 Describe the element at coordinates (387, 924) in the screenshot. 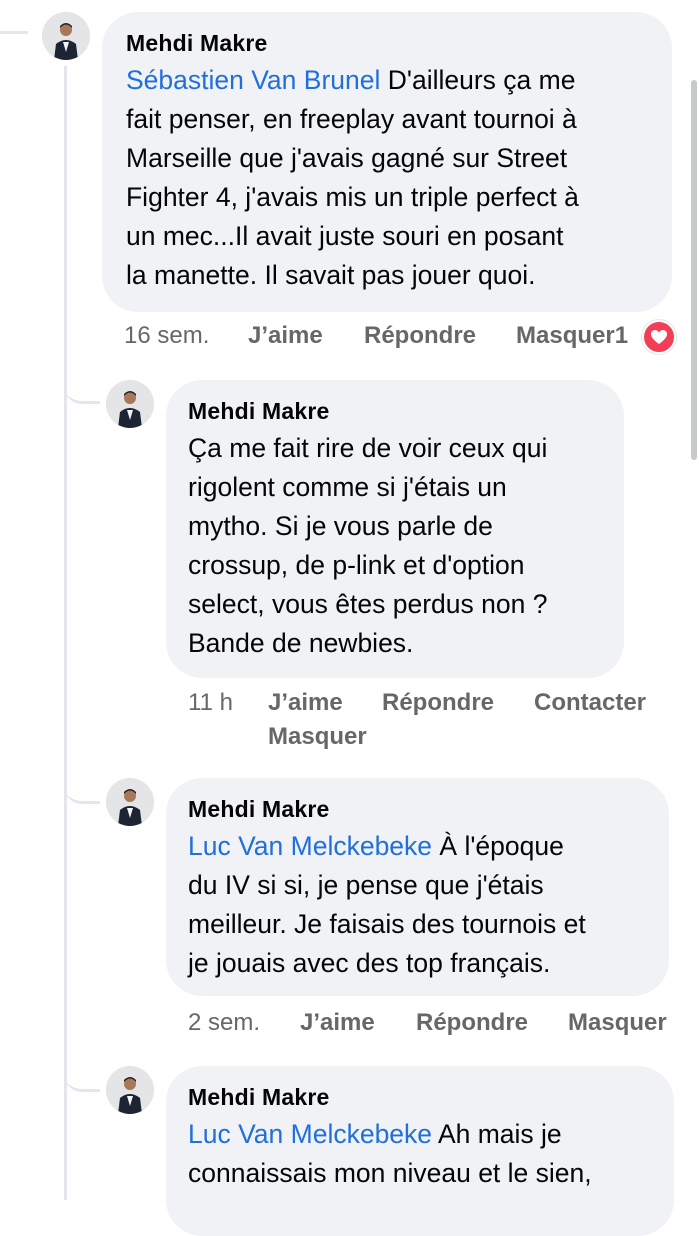

I see `comment-text-line: meilleur. Je faisais des tournois et` at that location.